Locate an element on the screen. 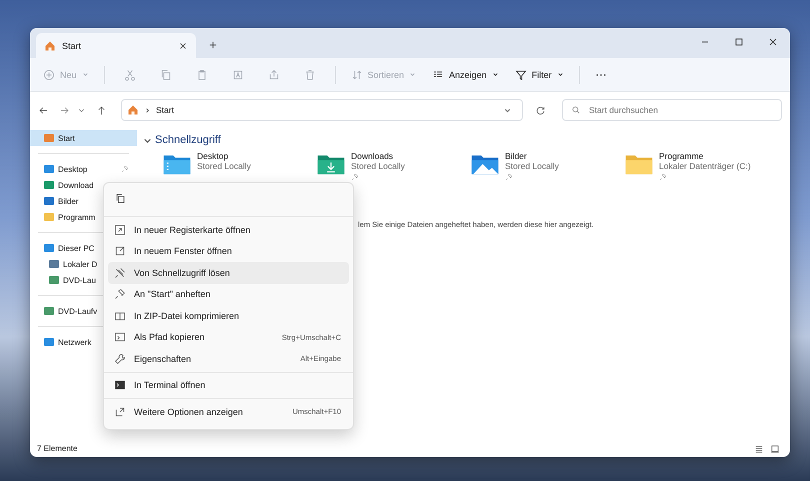 The image size is (810, 481). tiles-view-icon is located at coordinates (775, 449).